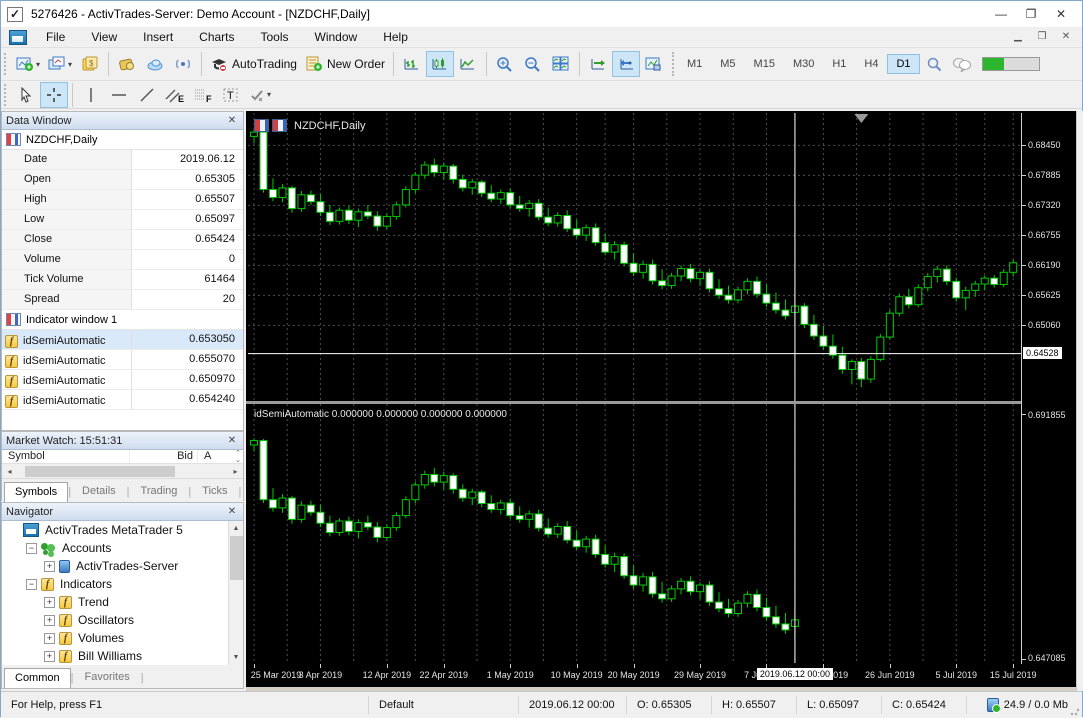 Image resolution: width=1083 pixels, height=718 pixels. What do you see at coordinates (119, 95) in the screenshot?
I see `horizontal-line-button` at bounding box center [119, 95].